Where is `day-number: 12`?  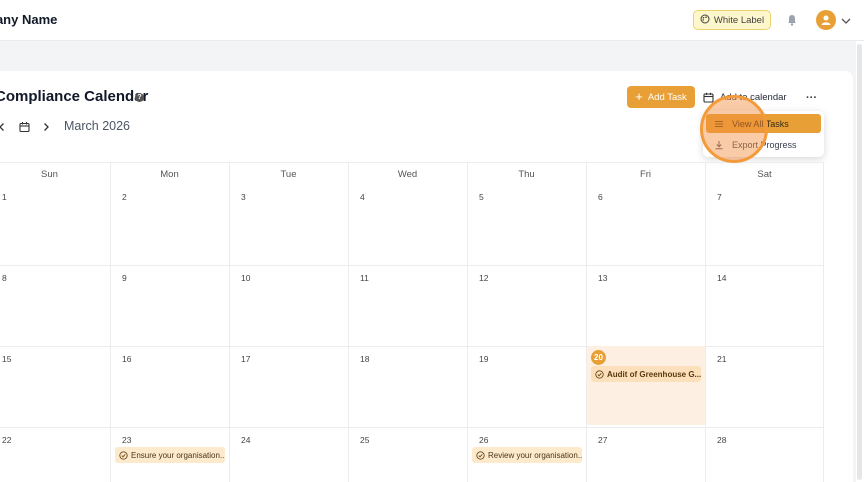 day-number: 12 is located at coordinates (484, 278).